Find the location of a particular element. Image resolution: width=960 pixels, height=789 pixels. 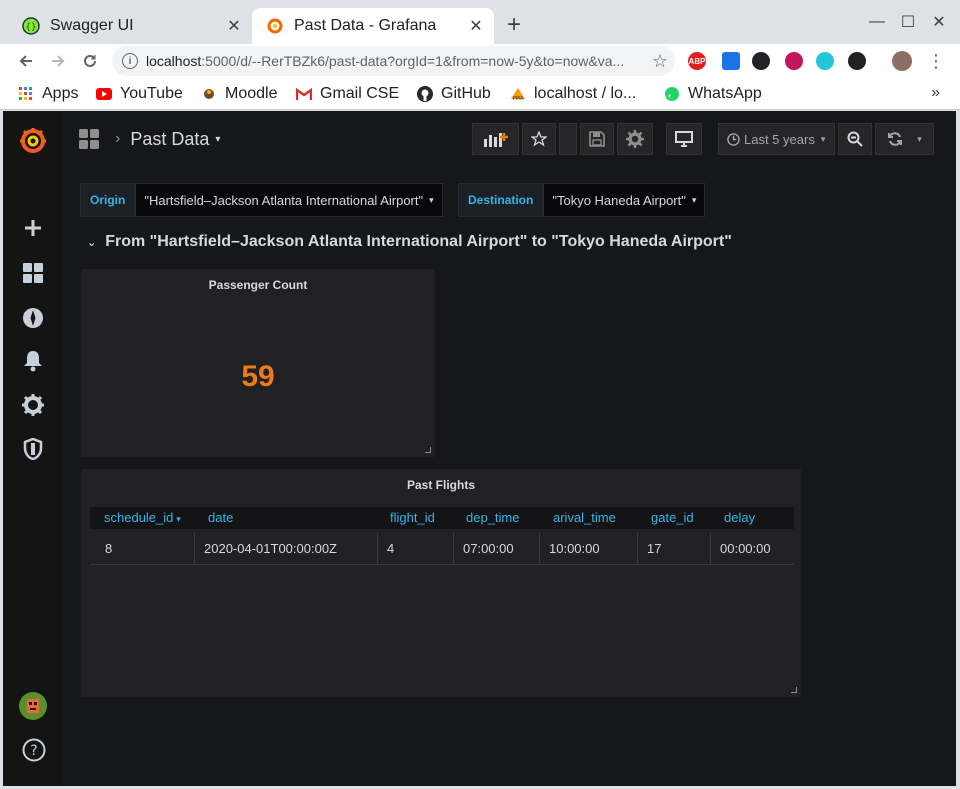

profile-avatar is located at coordinates (902, 61).